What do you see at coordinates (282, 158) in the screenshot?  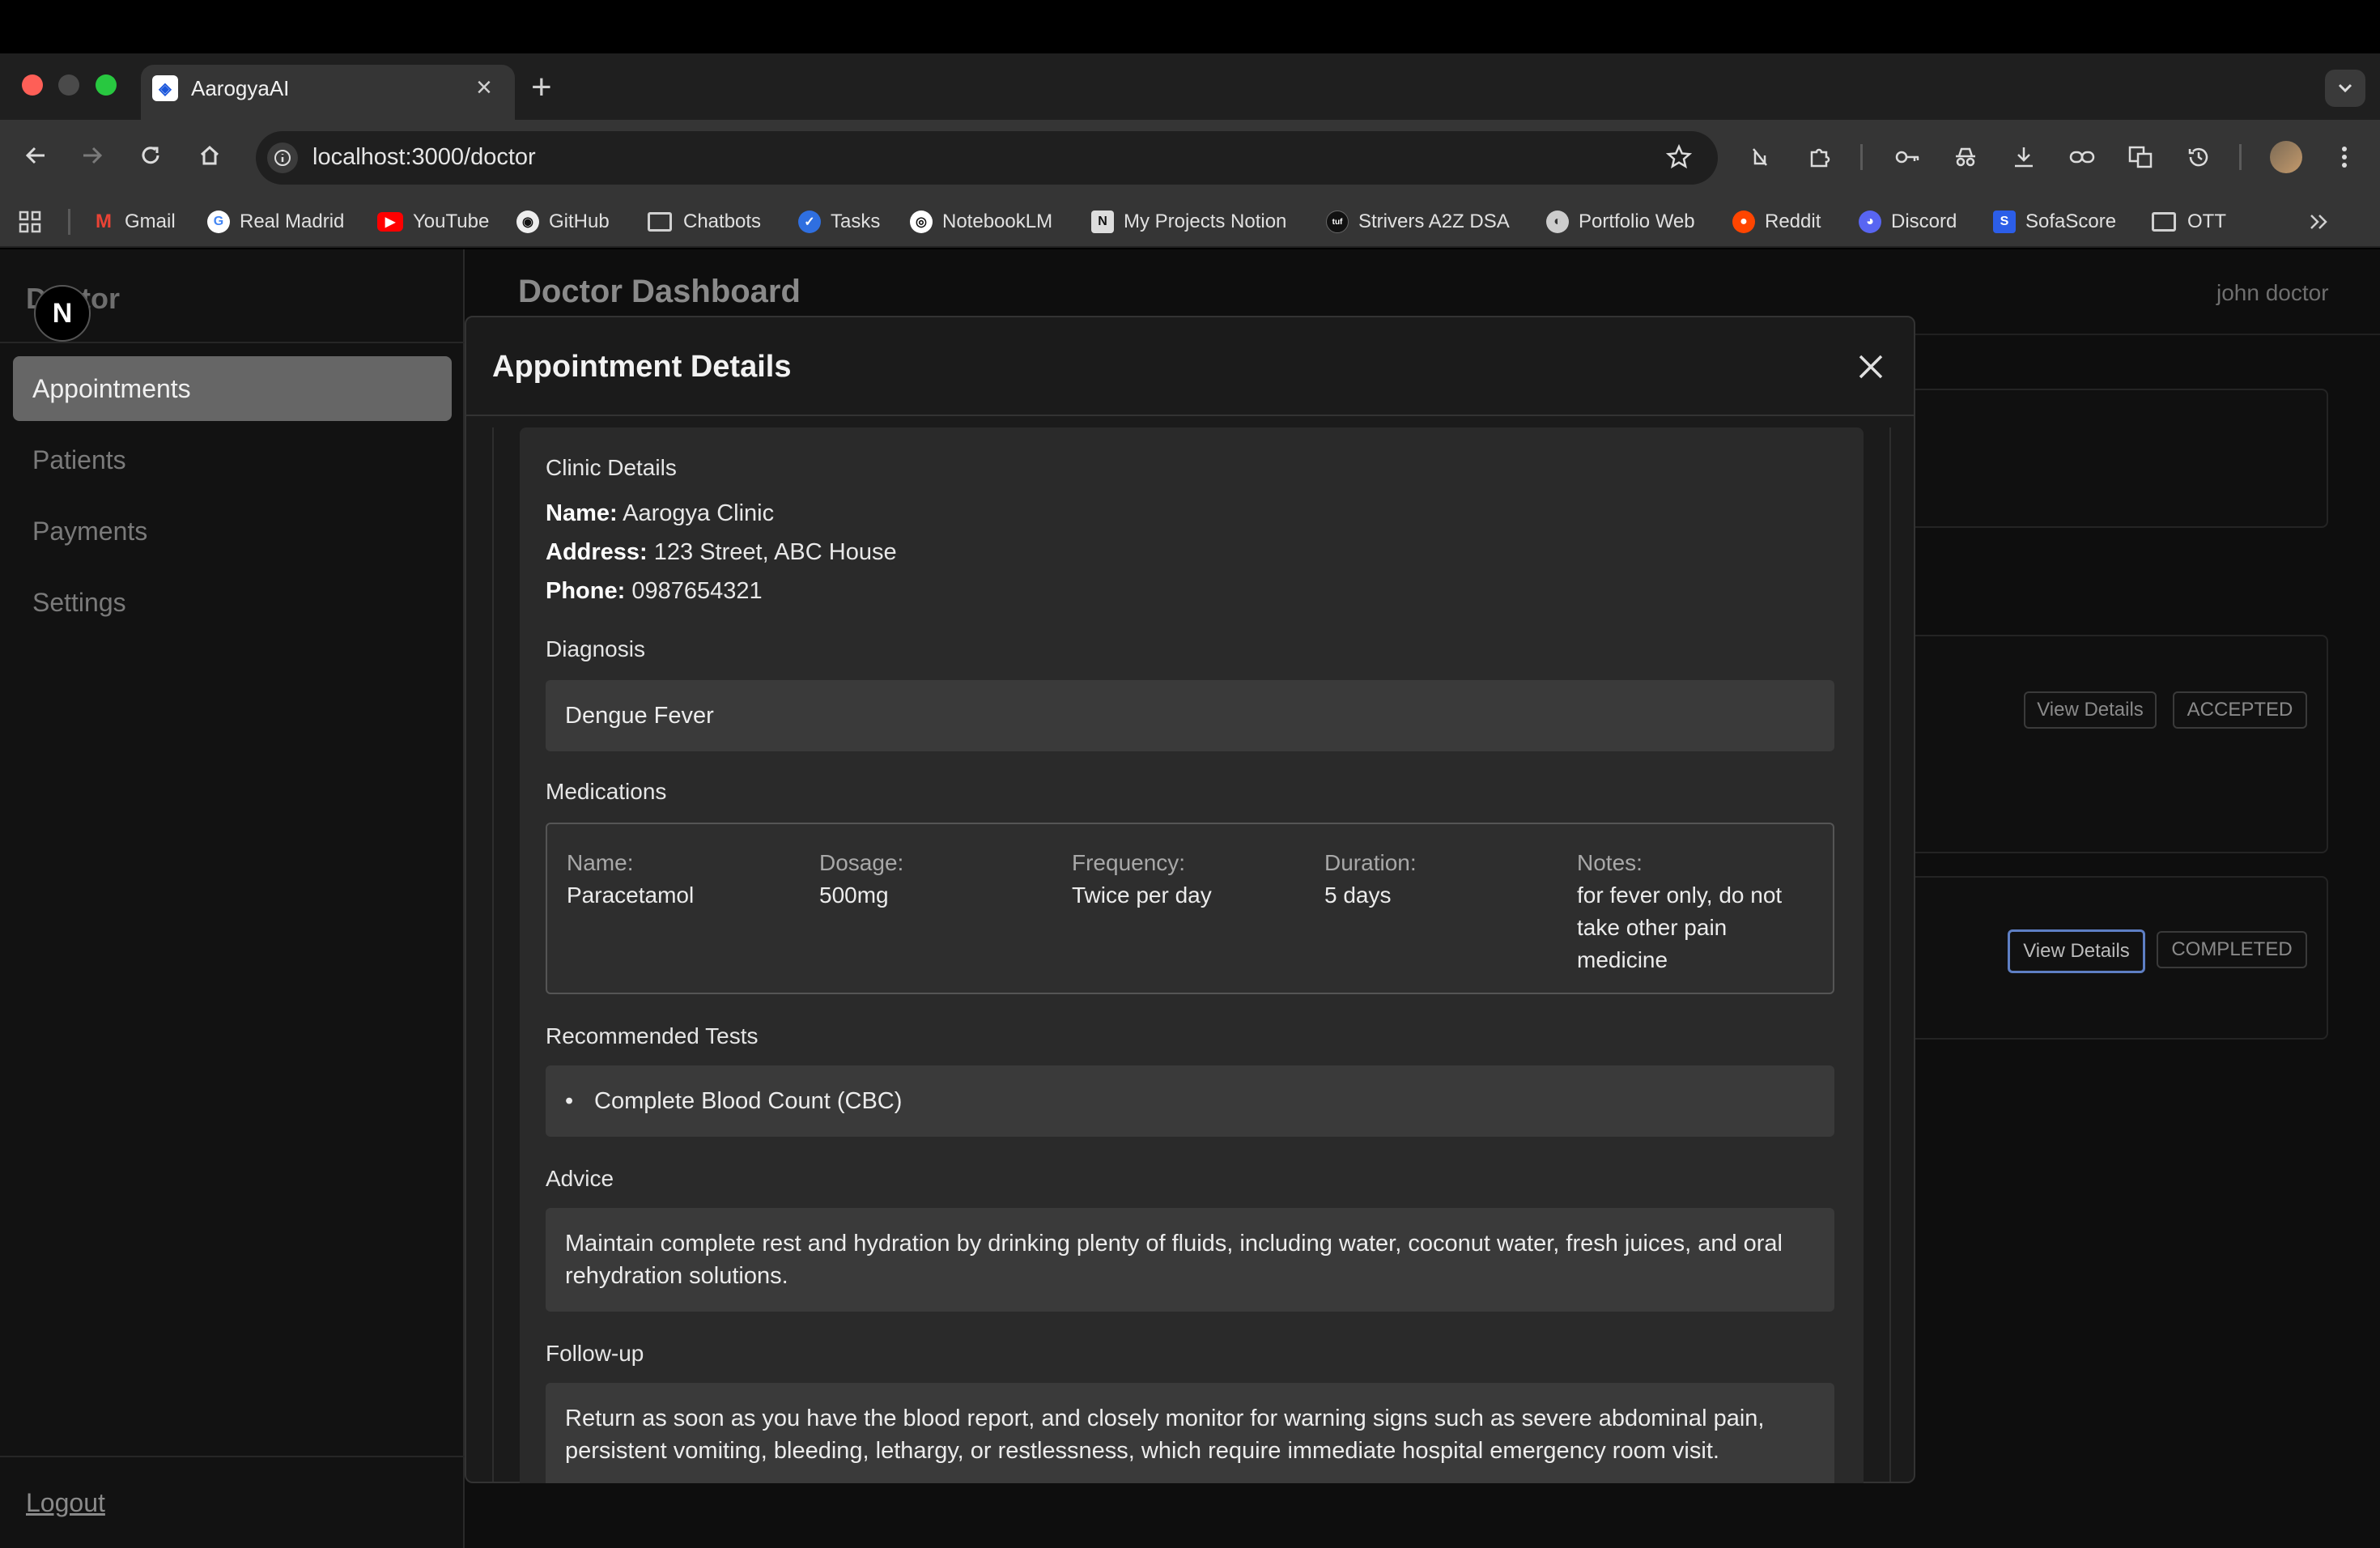 I see `site-info-icon` at bounding box center [282, 158].